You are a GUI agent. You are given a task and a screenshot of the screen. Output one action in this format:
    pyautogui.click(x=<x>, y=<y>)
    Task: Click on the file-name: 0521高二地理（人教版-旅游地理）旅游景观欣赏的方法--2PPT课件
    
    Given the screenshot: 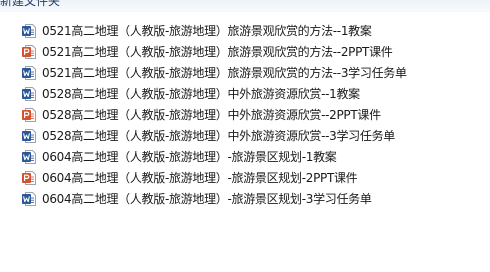 What is the action you would take?
    pyautogui.click(x=217, y=51)
    